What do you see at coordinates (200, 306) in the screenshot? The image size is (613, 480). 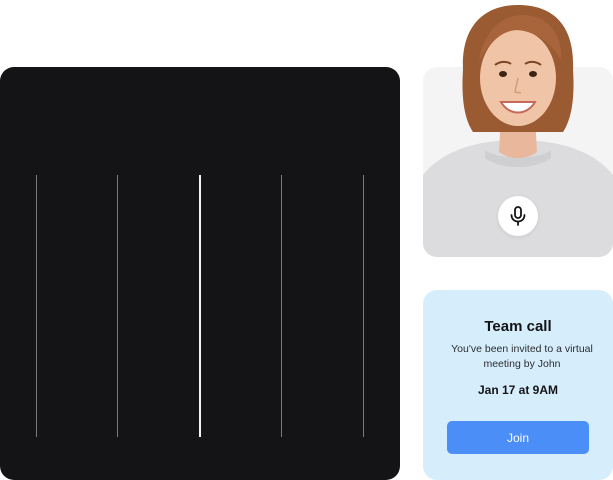 I see `waveform-line-active` at bounding box center [200, 306].